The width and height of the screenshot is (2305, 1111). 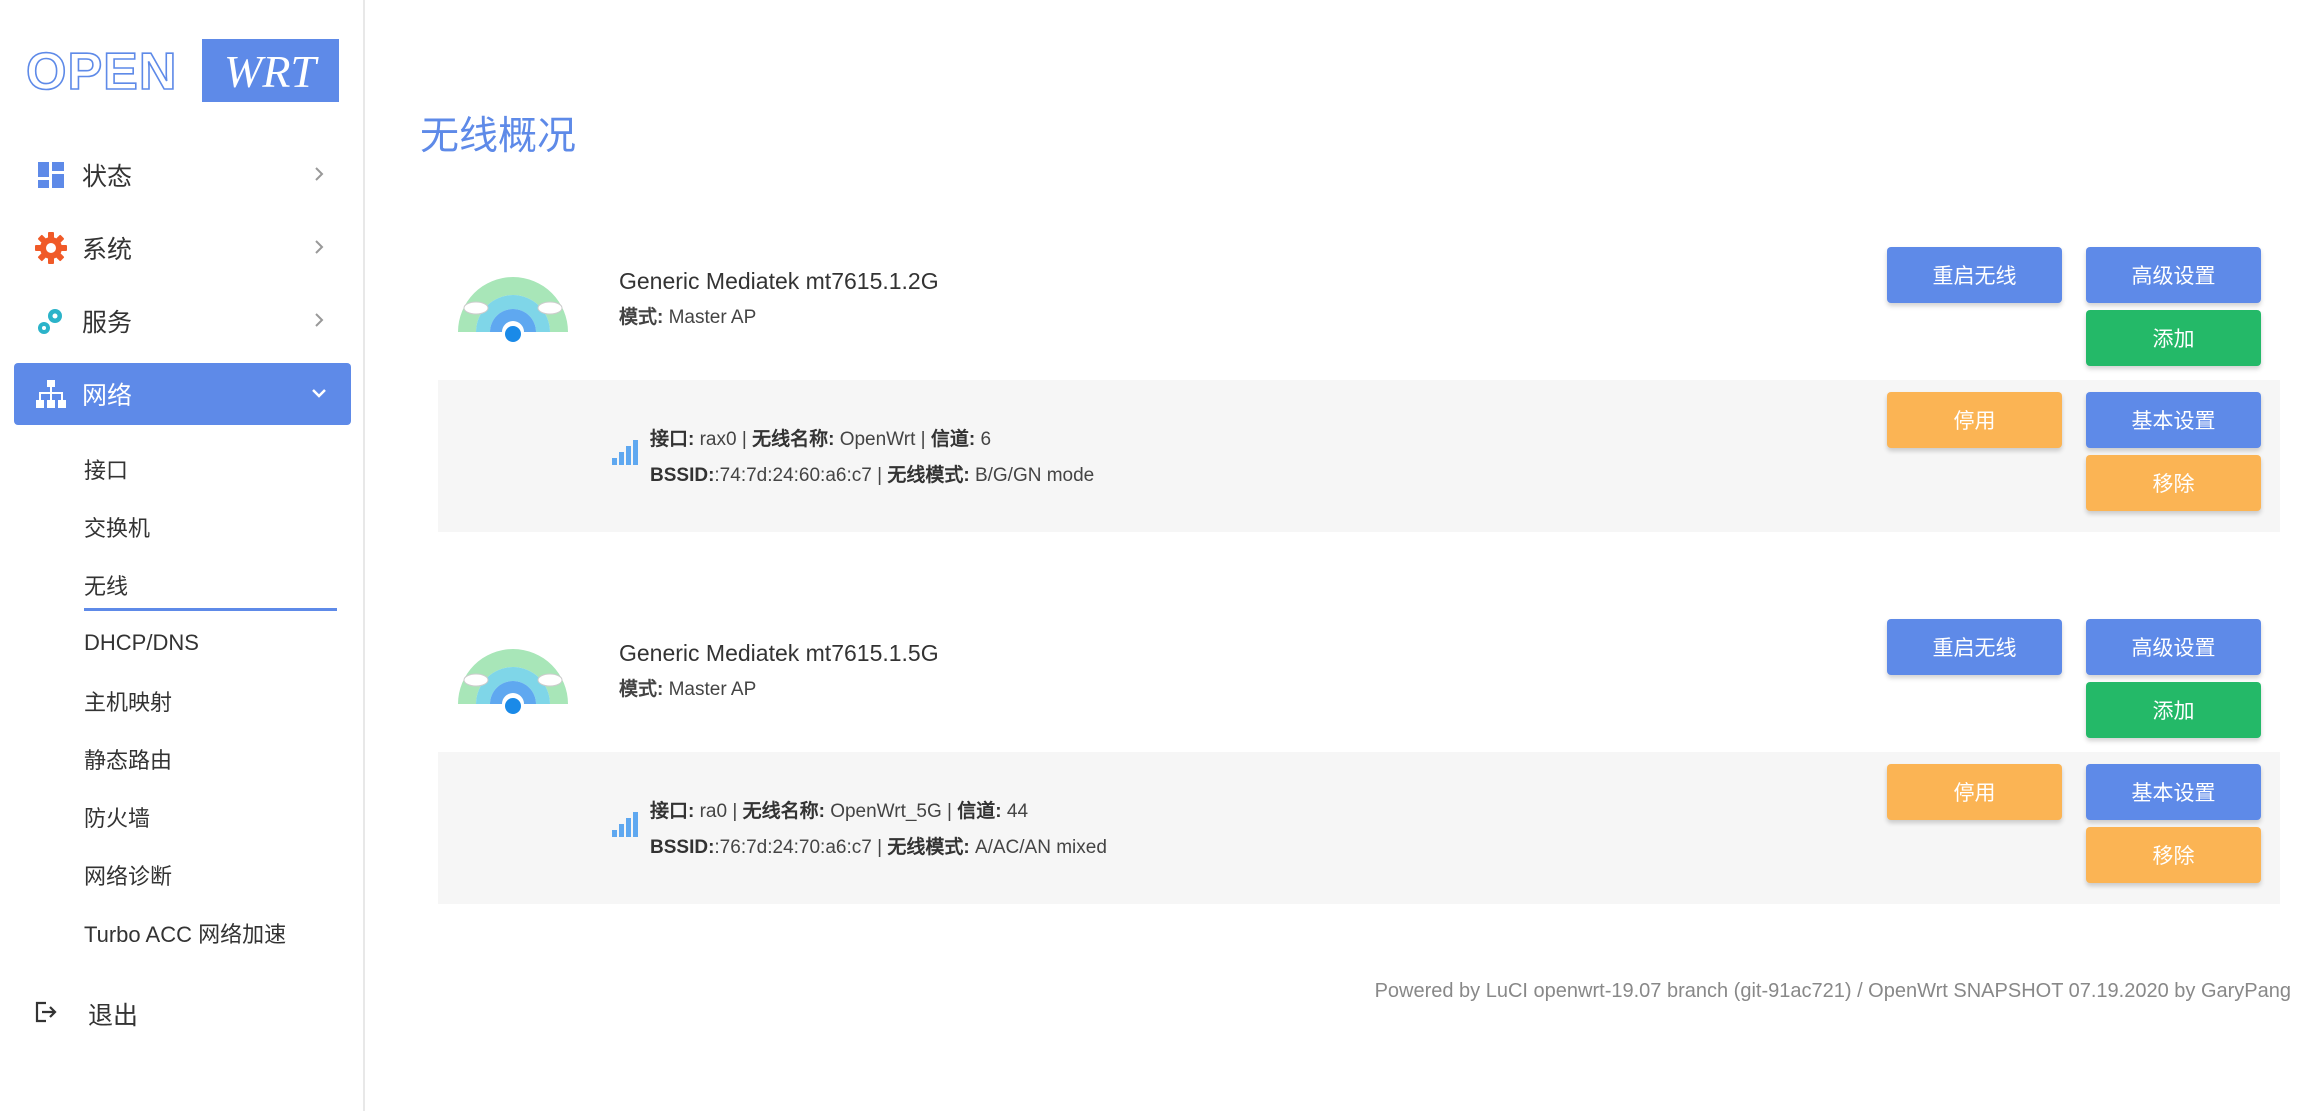 I want to click on menu-label-services: 服务, so click(x=107, y=323).